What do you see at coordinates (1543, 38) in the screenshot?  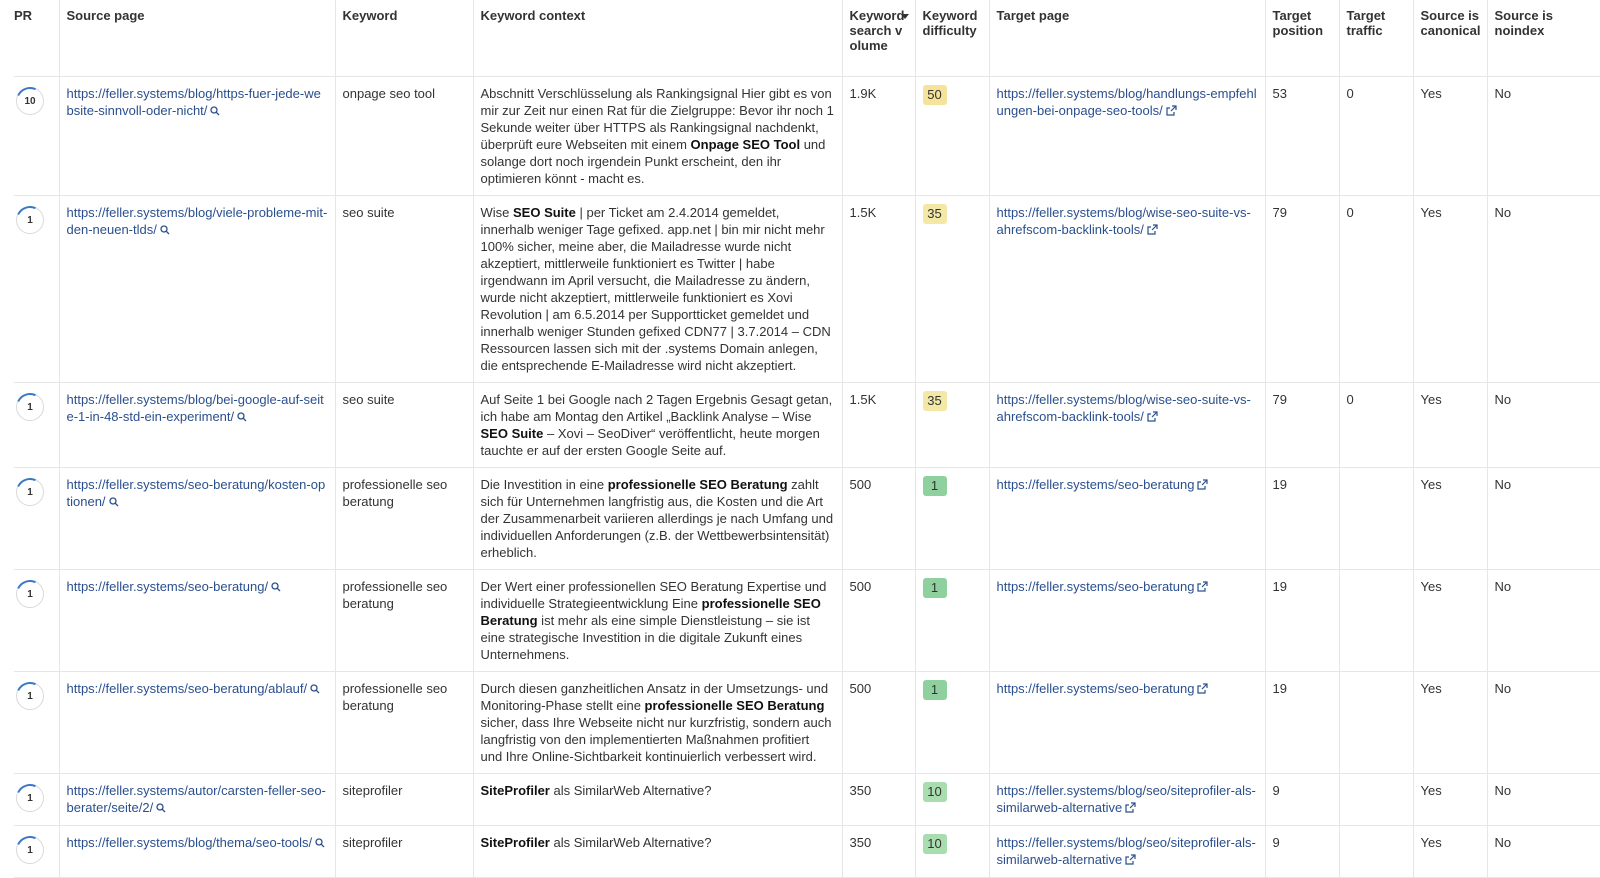 I see `col-noindex-header: Source is noindex` at bounding box center [1543, 38].